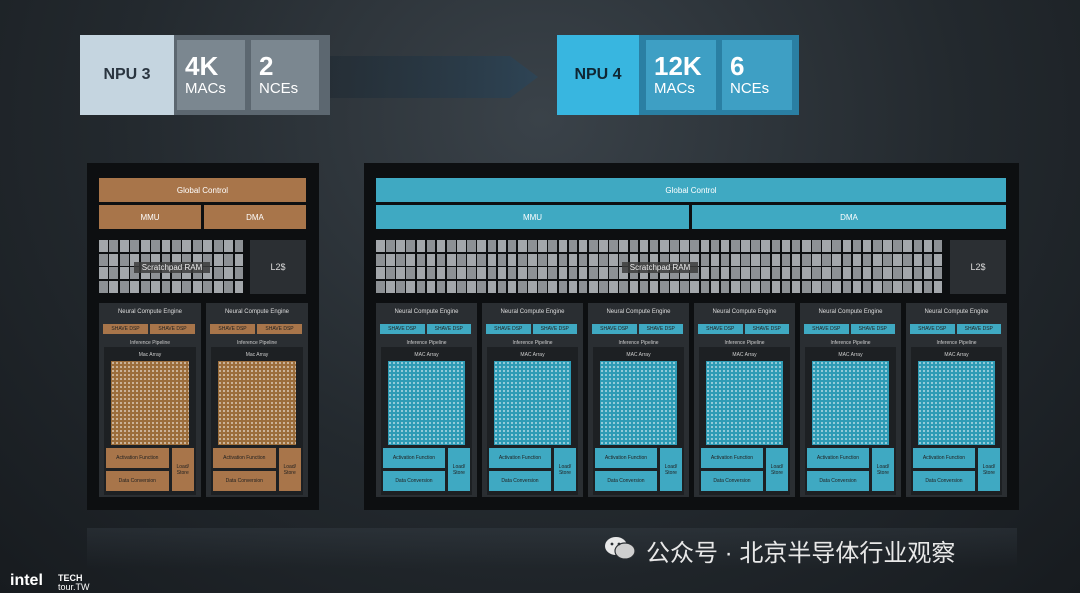 This screenshot has width=1080, height=593. Describe the element at coordinates (266, 66) in the screenshot. I see `npu3-nces-value: 2` at that location.